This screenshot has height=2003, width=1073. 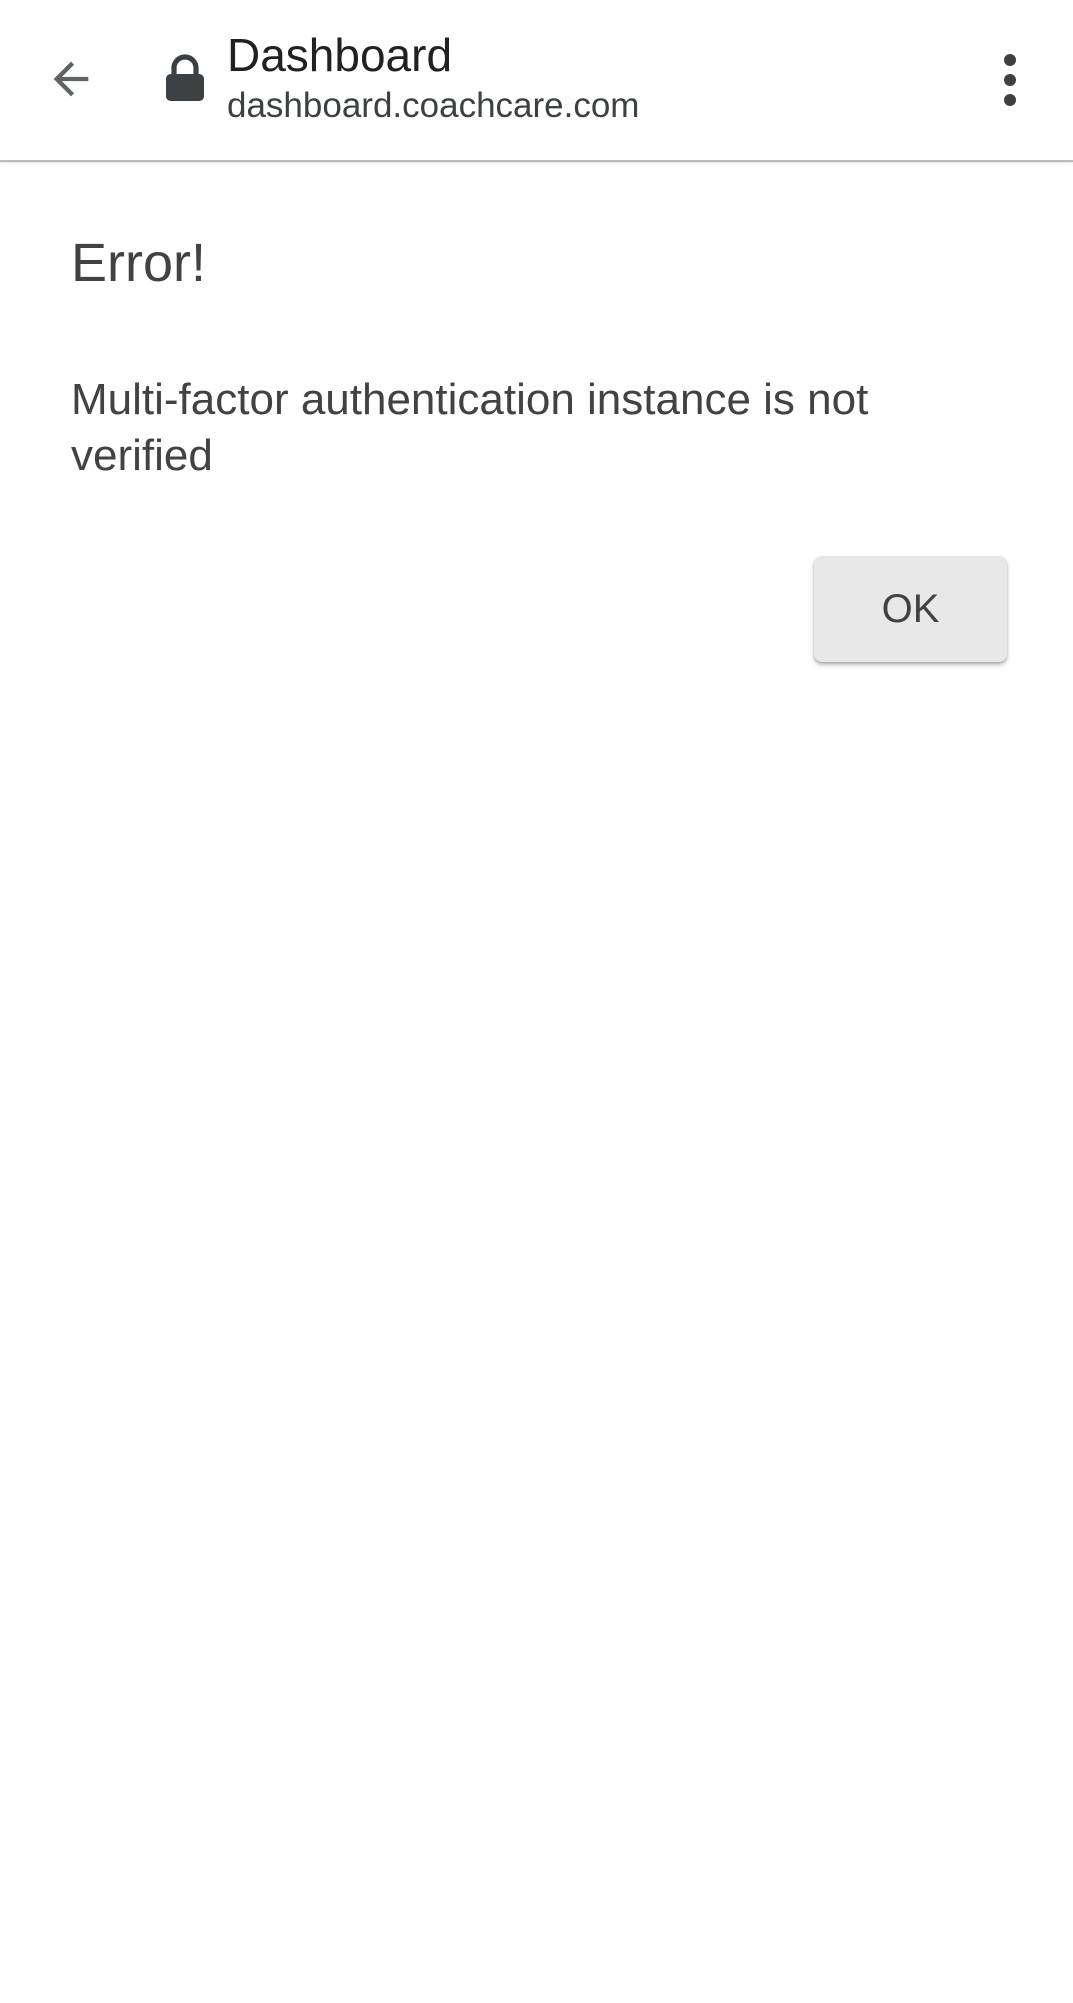 I want to click on lock-icon, so click(x=185, y=77).